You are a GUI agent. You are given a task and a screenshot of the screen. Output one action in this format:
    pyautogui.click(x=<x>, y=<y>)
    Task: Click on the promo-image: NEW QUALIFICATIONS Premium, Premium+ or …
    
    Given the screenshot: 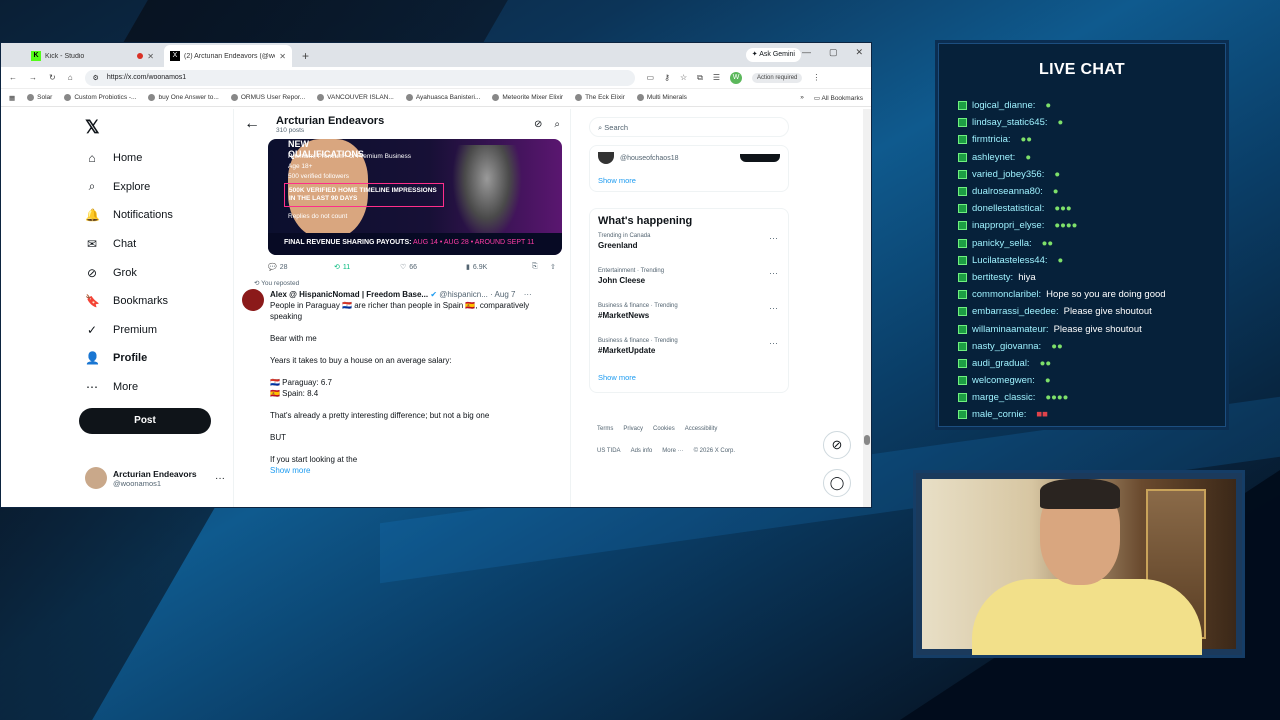 What is the action you would take?
    pyautogui.click(x=415, y=197)
    